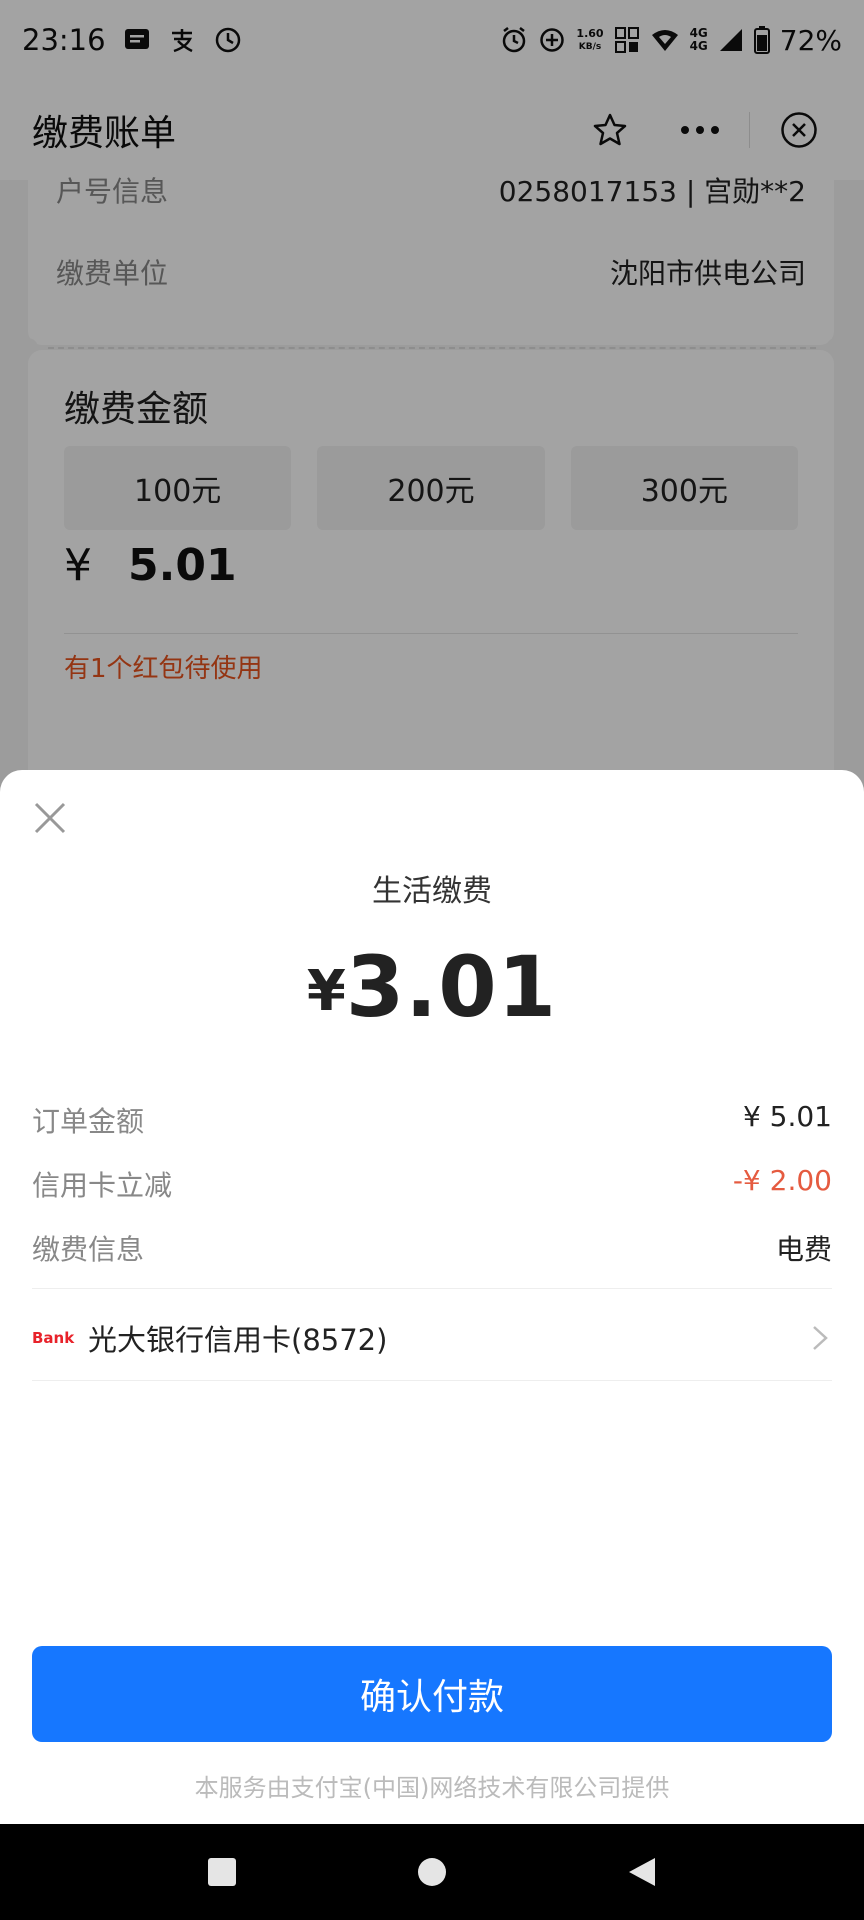 This screenshot has width=864, height=1920. I want to click on close-icon, so click(50, 818).